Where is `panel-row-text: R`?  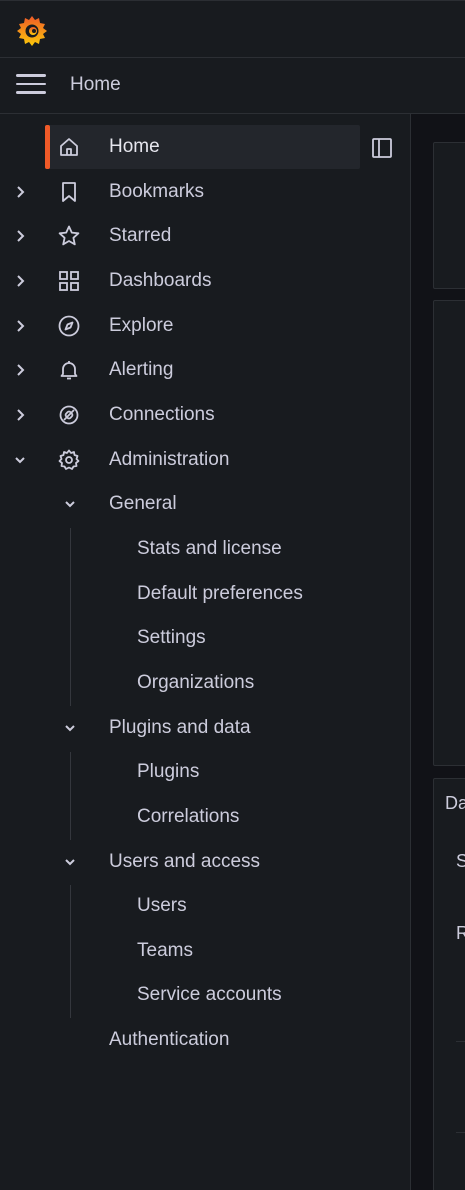 panel-row-text: R is located at coordinates (460, 933).